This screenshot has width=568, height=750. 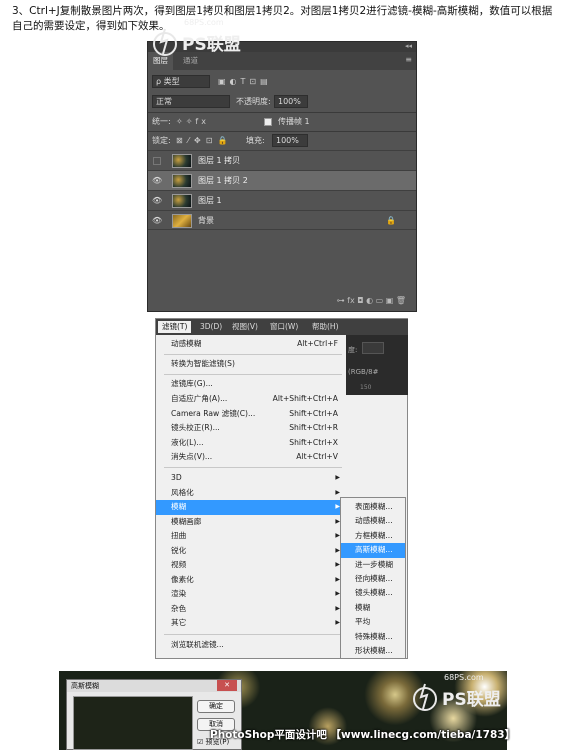 What do you see at coordinates (251, 594) in the screenshot?
I see `menu-item: 渲染 ▶` at bounding box center [251, 594].